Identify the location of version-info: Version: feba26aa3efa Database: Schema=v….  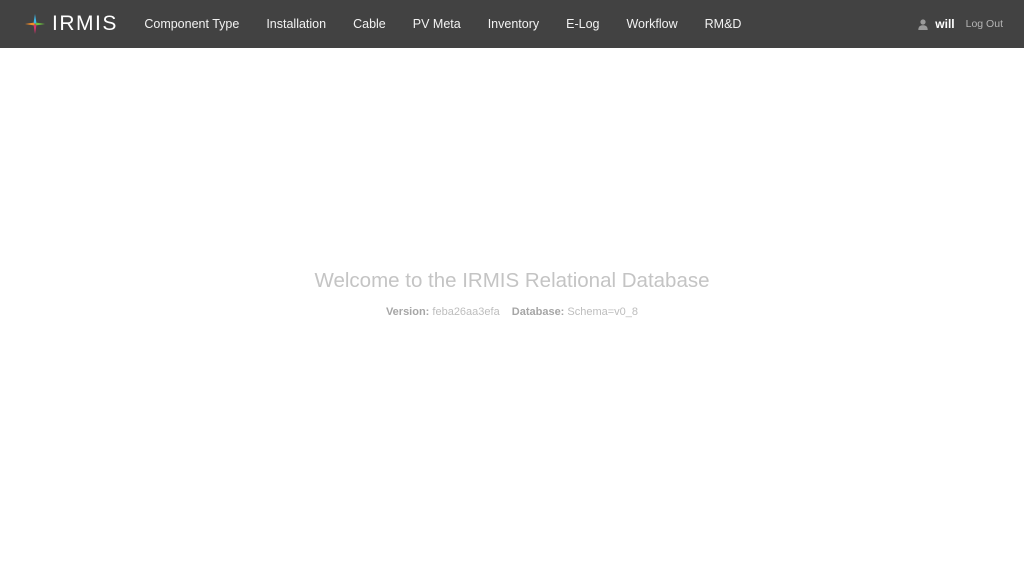
(512, 312).